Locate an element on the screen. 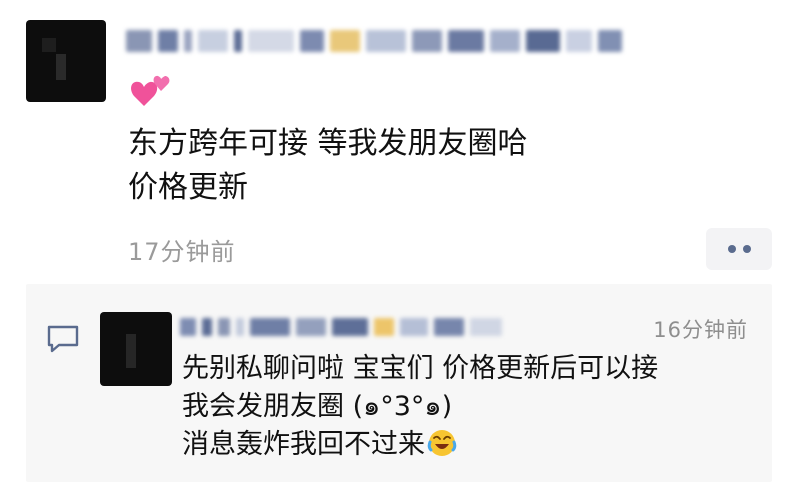 The height and width of the screenshot is (489, 800). two-hearts-icon is located at coordinates (150, 90).